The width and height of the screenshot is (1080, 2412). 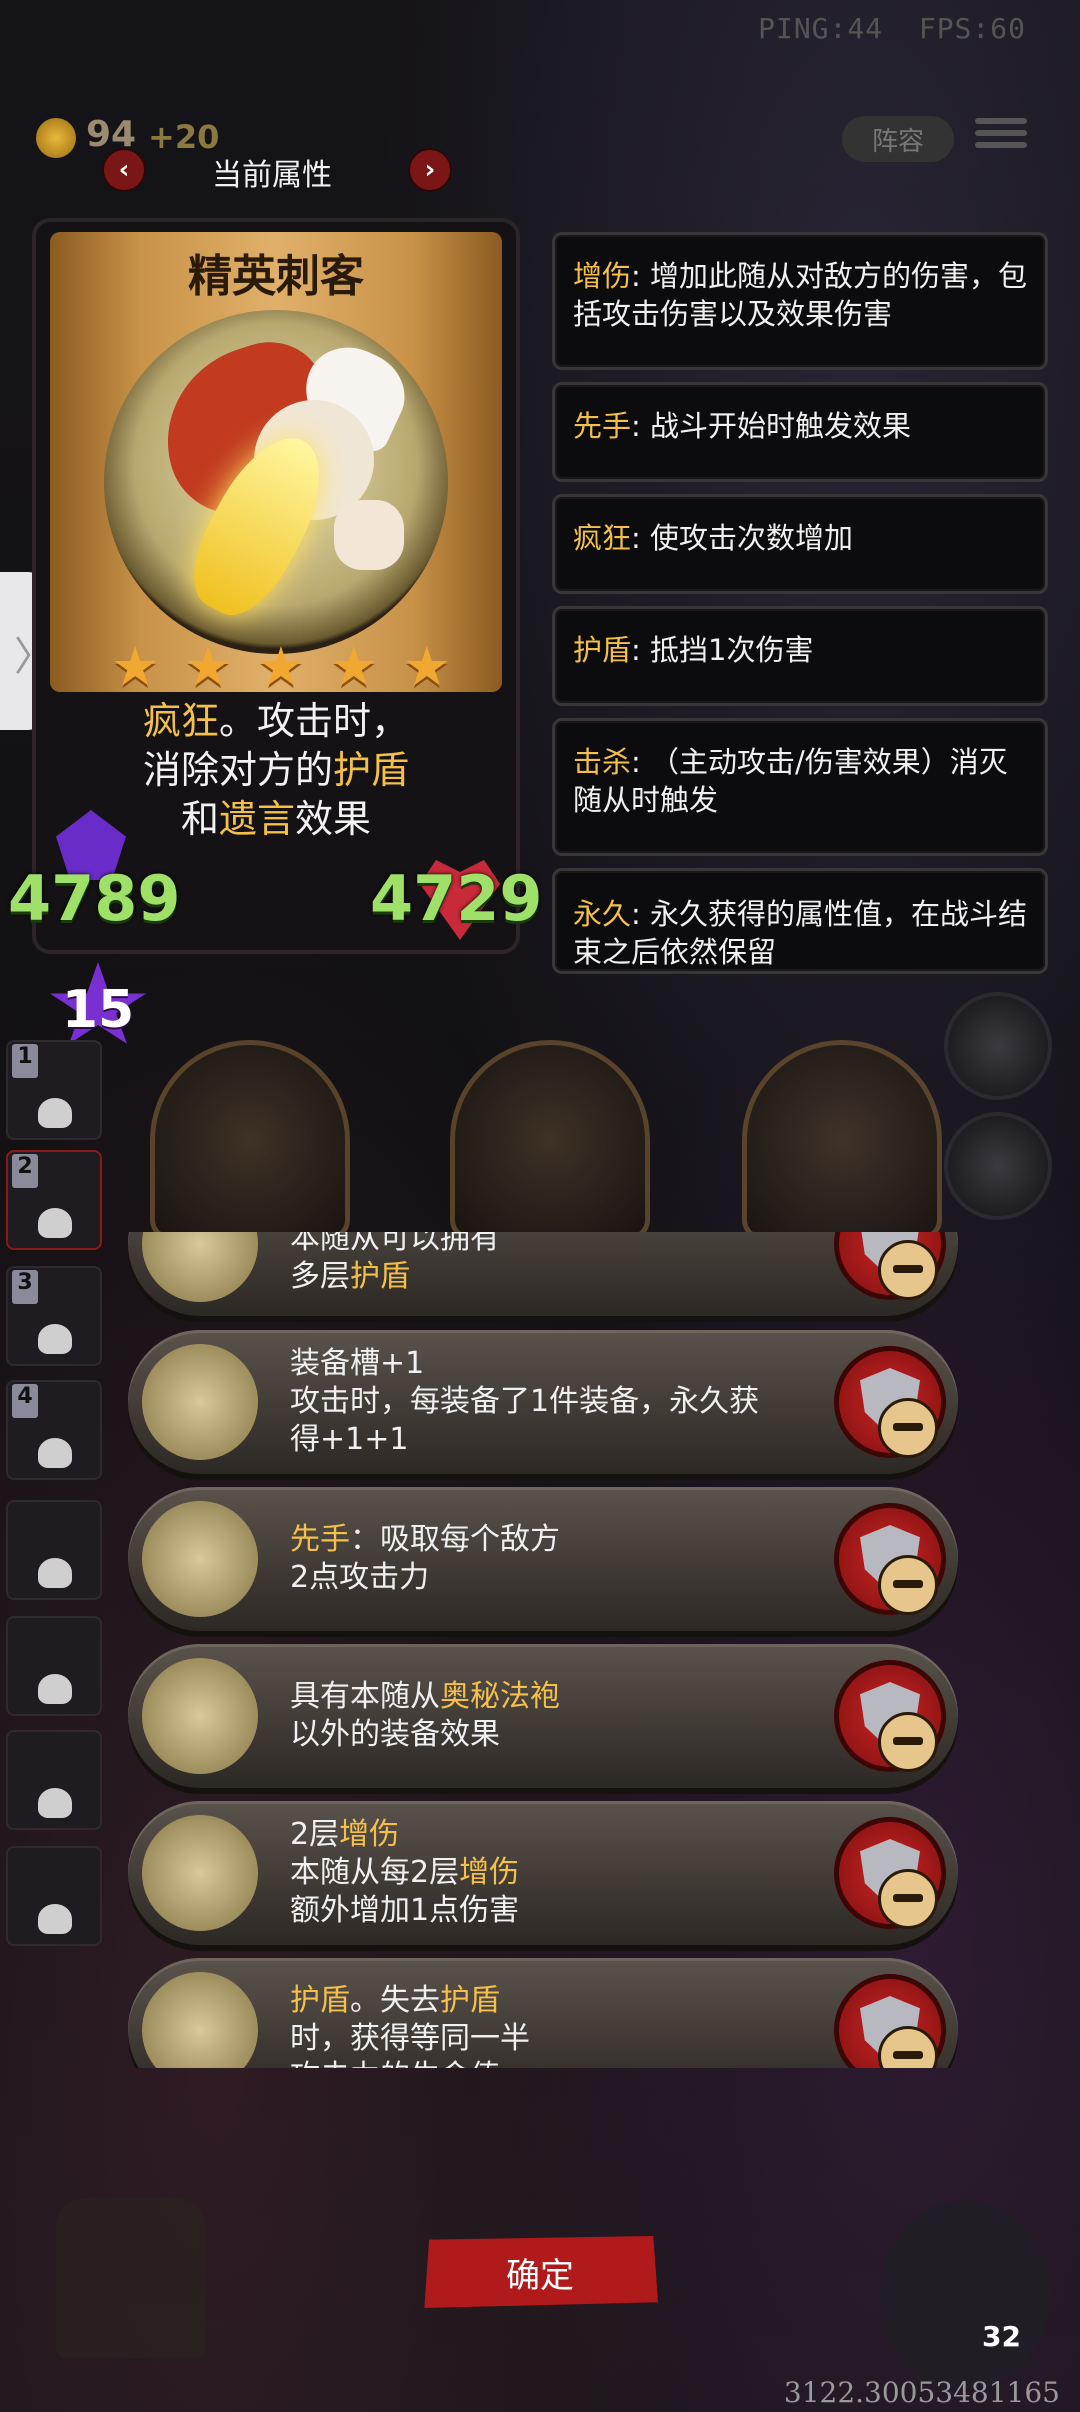 I want to click on keyword-panel-first-strike: 先手: 战斗开始时触发效果, so click(x=800, y=432).